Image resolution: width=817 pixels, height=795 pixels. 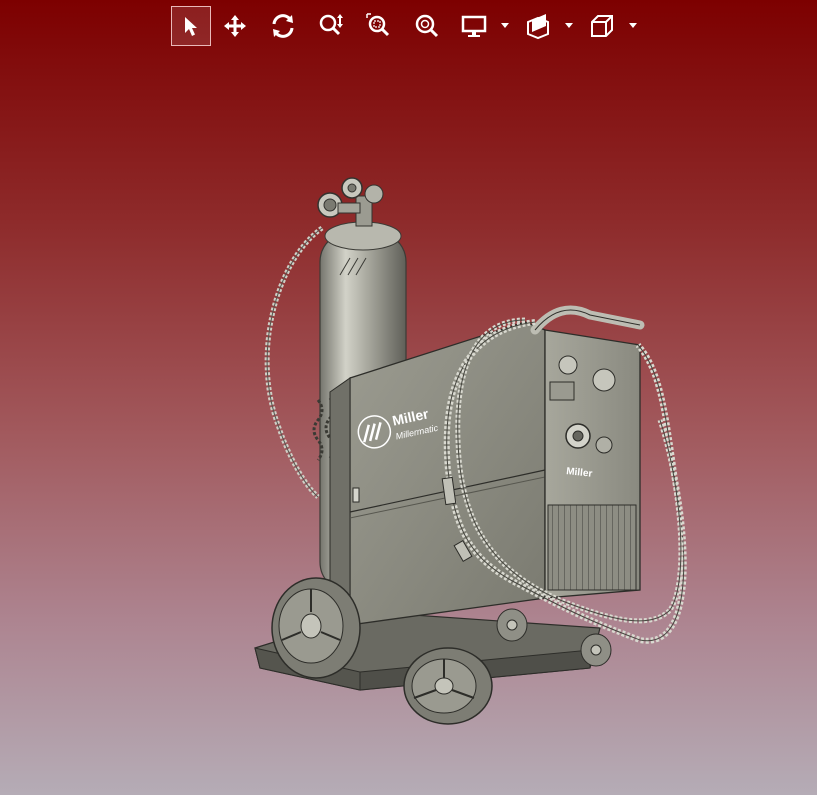 I want to click on select-arrow-icon, so click(x=191, y=26).